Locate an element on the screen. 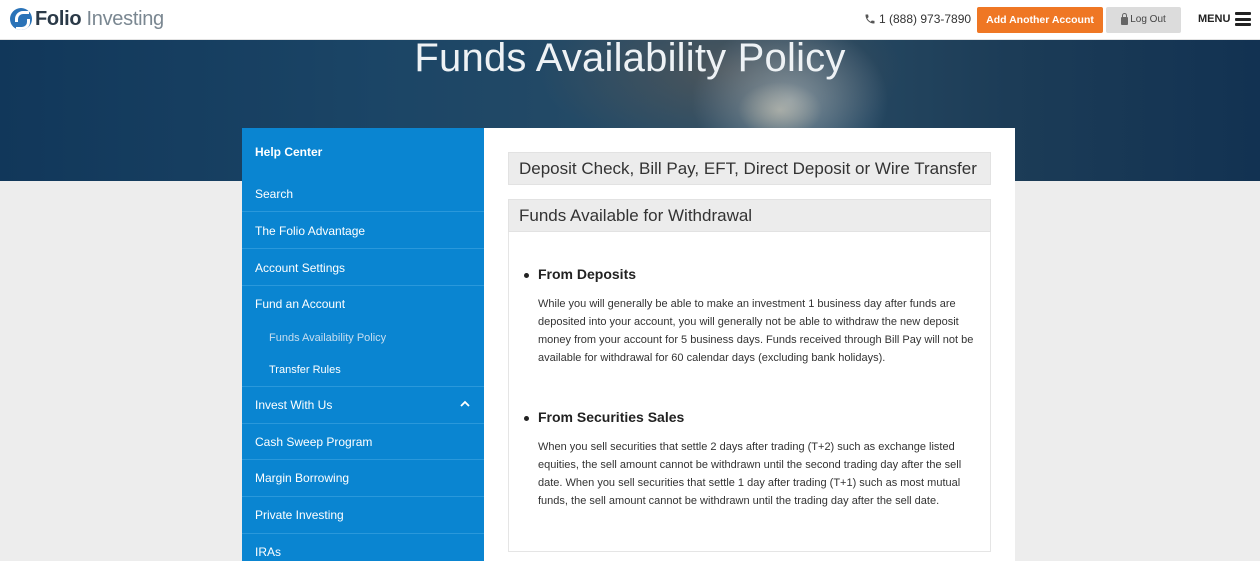  sidebar-header-help-center: Help Center is located at coordinates (363, 152).